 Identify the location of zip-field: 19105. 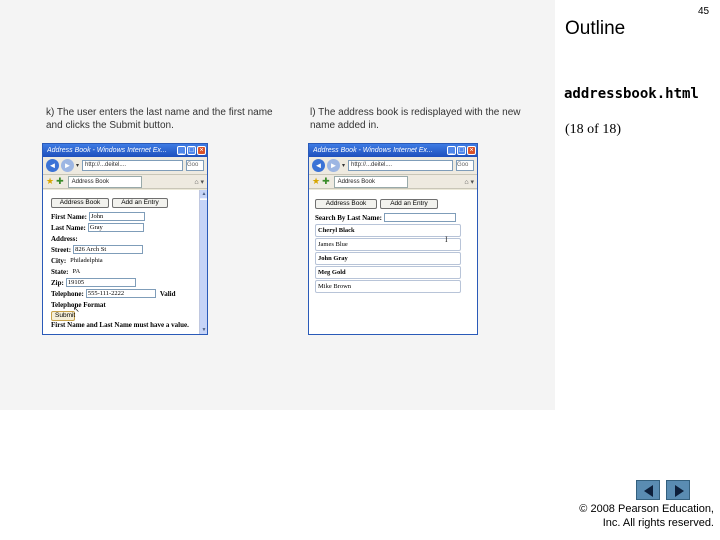
(100, 282).